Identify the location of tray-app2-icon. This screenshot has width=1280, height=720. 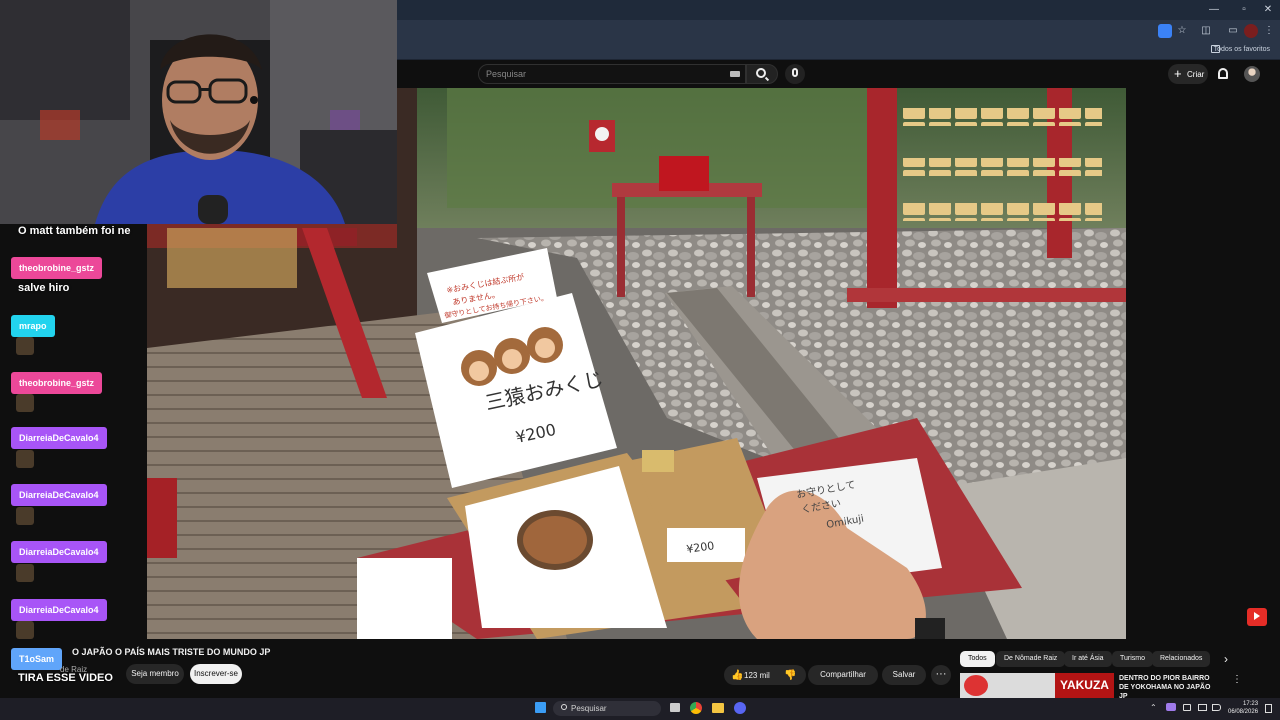
(1187, 707).